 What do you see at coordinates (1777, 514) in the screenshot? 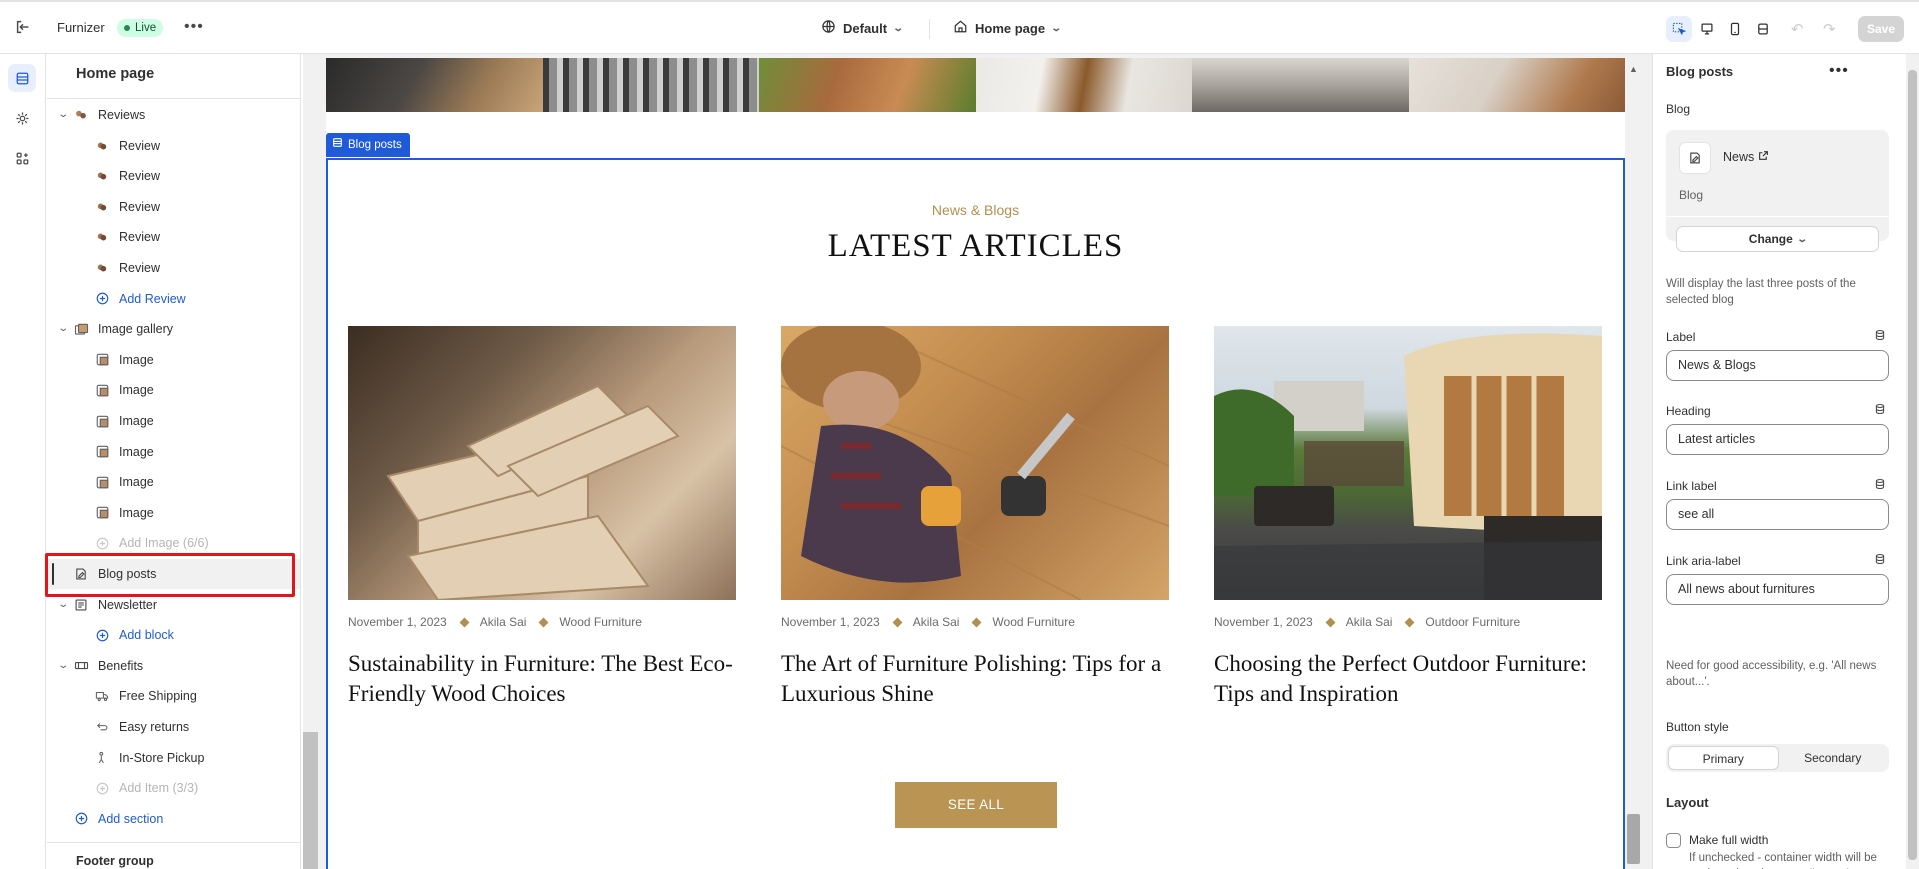
I see `text-input: see all` at bounding box center [1777, 514].